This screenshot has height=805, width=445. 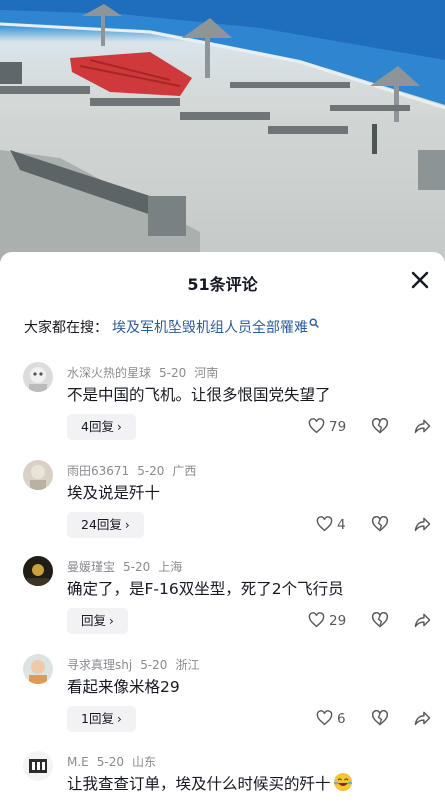 I want to click on comment-location: 浙江, so click(x=187, y=665).